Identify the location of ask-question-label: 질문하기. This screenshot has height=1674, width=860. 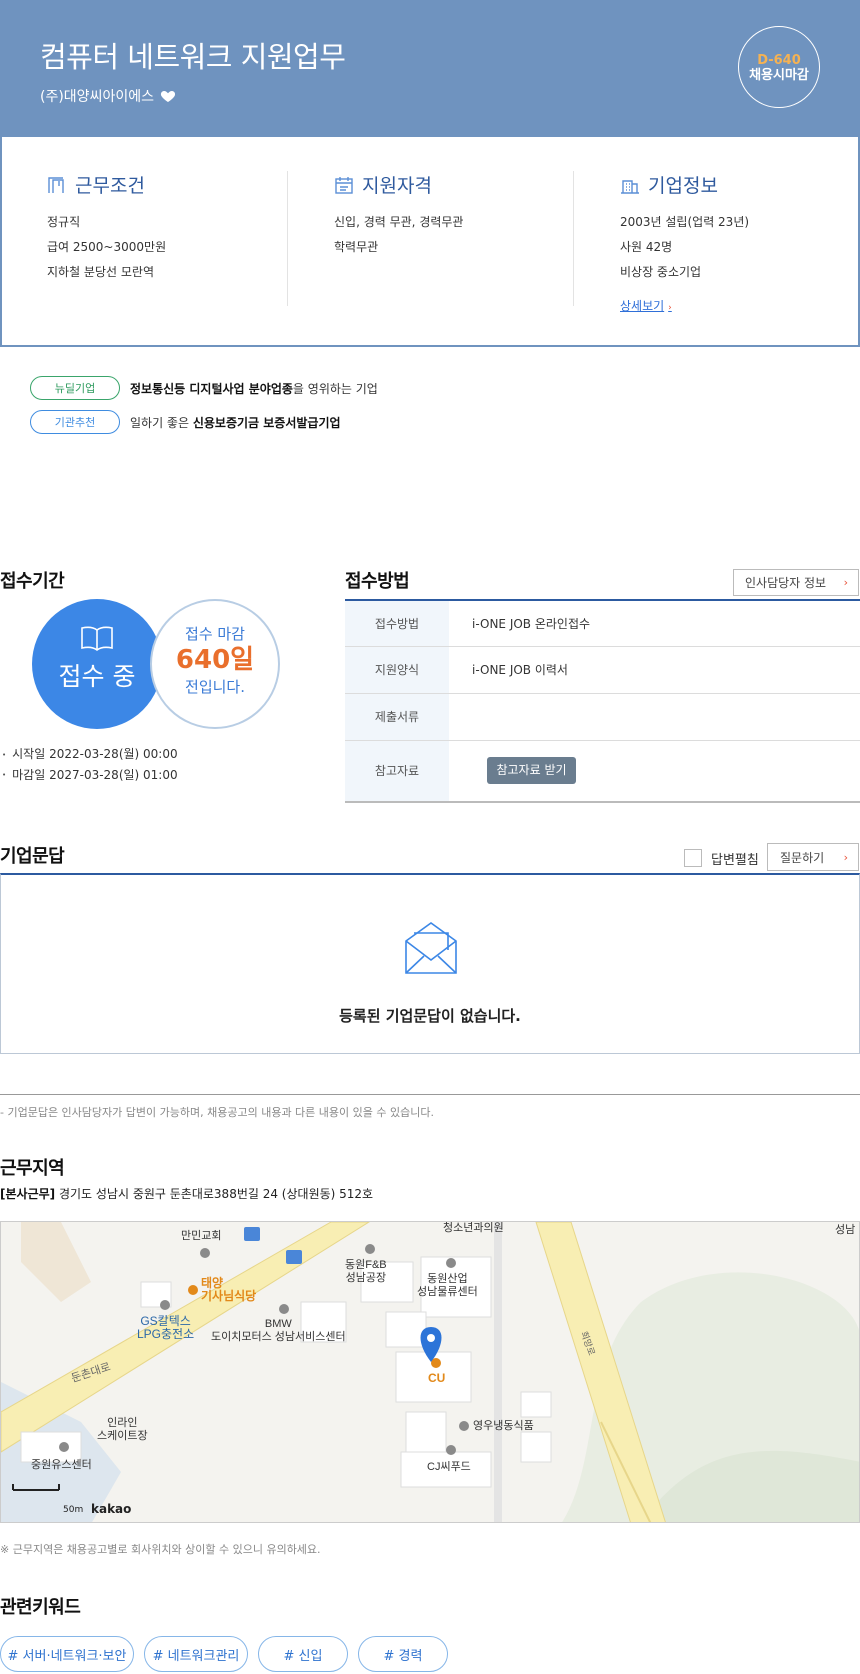
(802, 857).